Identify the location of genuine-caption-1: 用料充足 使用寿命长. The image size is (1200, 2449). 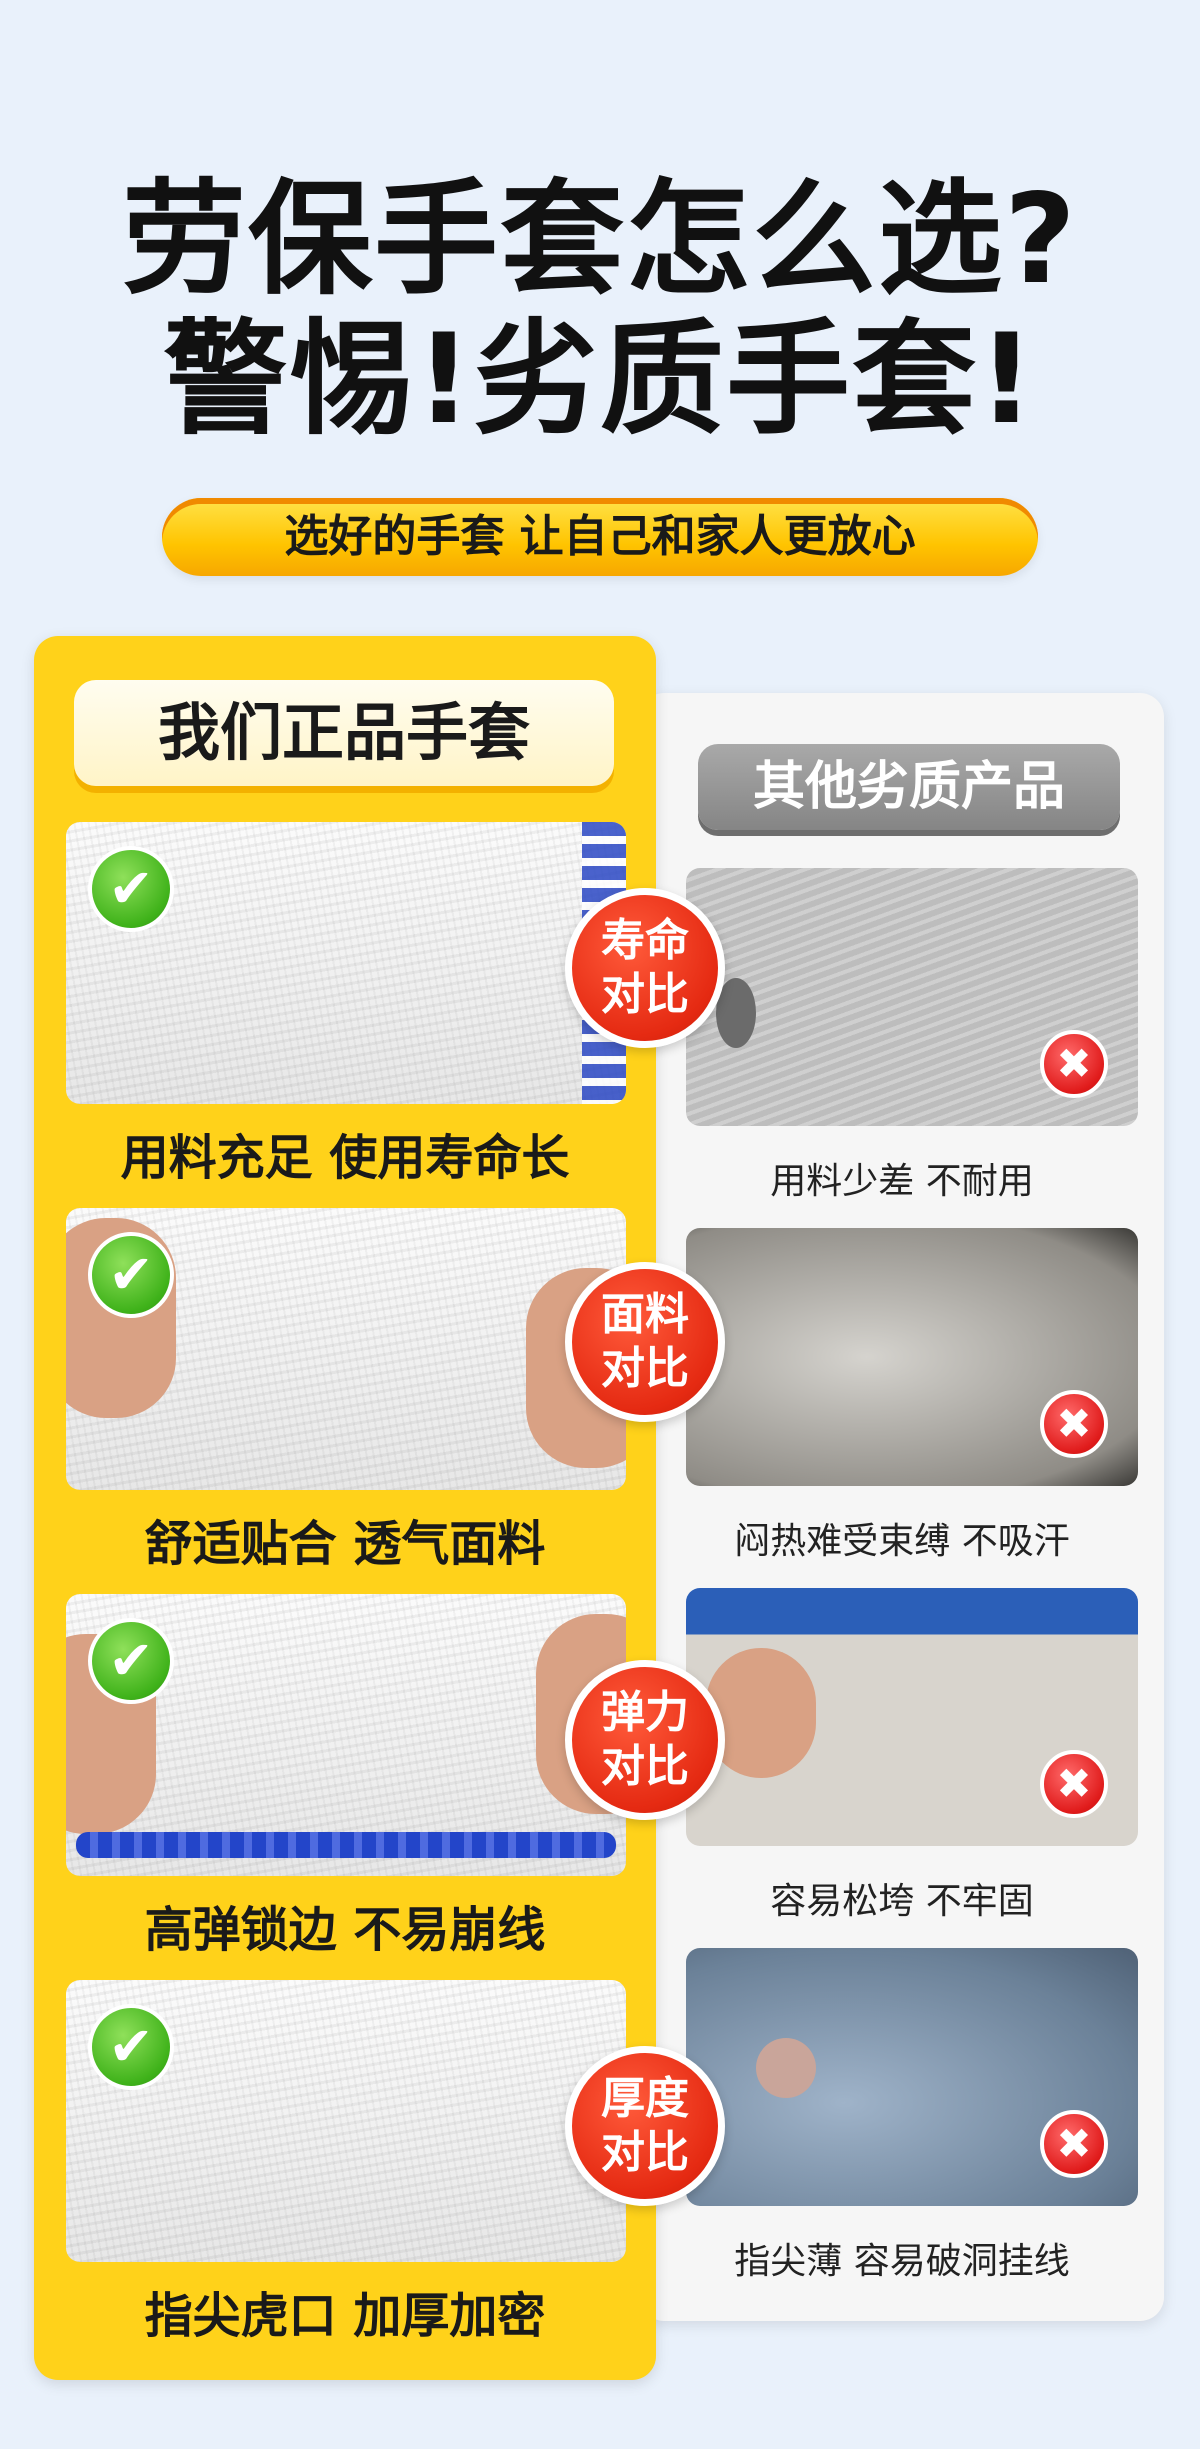
(345, 1158).